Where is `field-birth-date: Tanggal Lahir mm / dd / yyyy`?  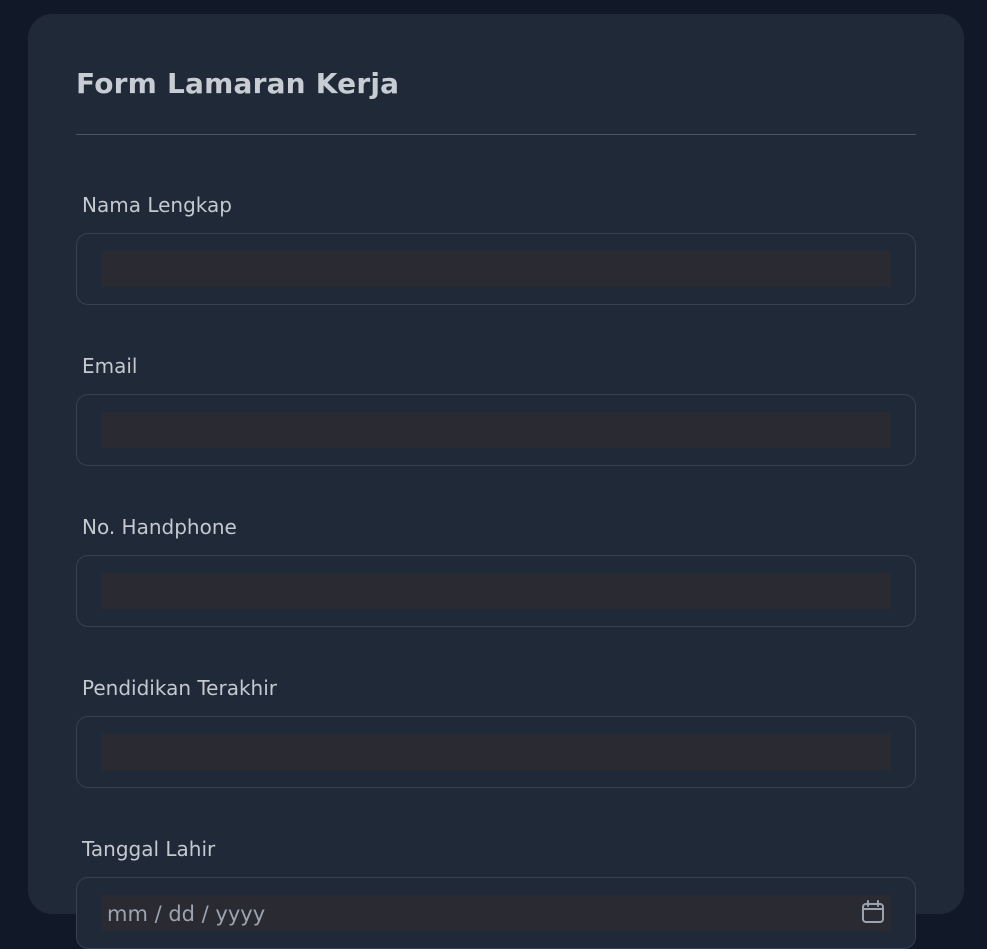
field-birth-date: Tanggal Lahir mm / dd / yyyy is located at coordinates (496, 892).